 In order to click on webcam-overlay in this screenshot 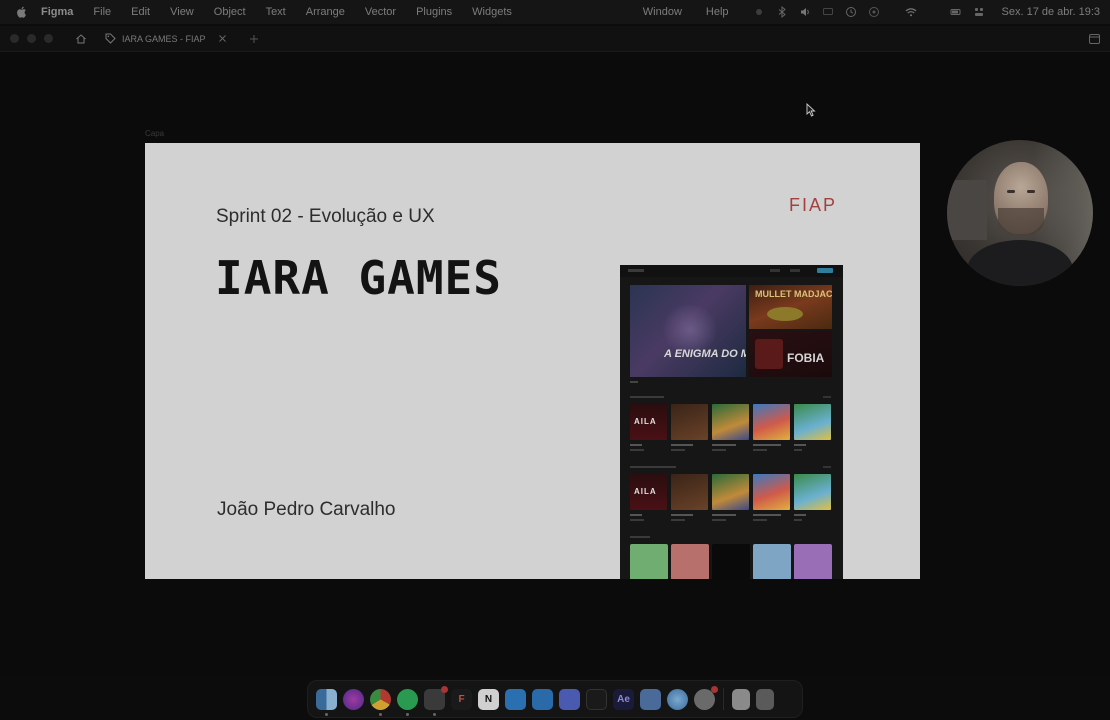, I will do `click(1020, 213)`.